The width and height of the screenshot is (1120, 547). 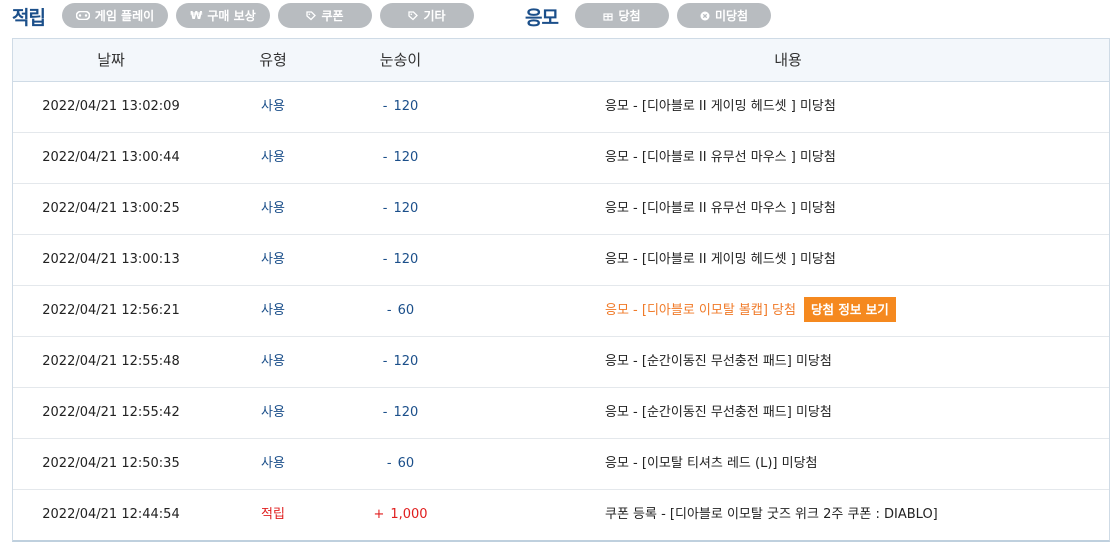 What do you see at coordinates (111, 463) in the screenshot?
I see `row-date: 2022/04/21 12:50:35` at bounding box center [111, 463].